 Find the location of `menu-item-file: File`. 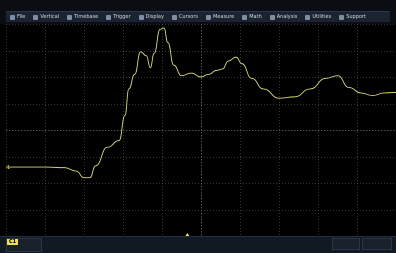

menu-item-file: File is located at coordinates (17, 17).